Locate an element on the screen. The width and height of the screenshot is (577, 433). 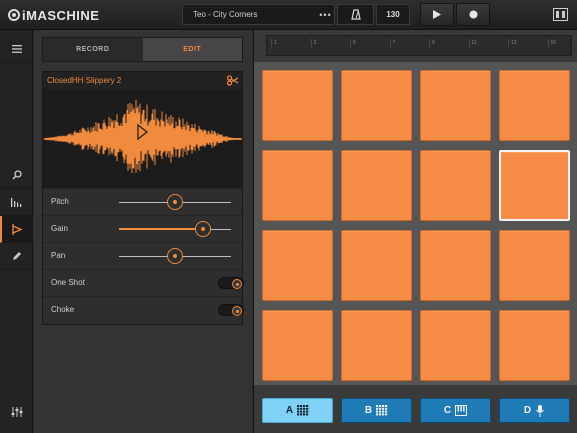
sample-edit-button is located at coordinates (16, 229).